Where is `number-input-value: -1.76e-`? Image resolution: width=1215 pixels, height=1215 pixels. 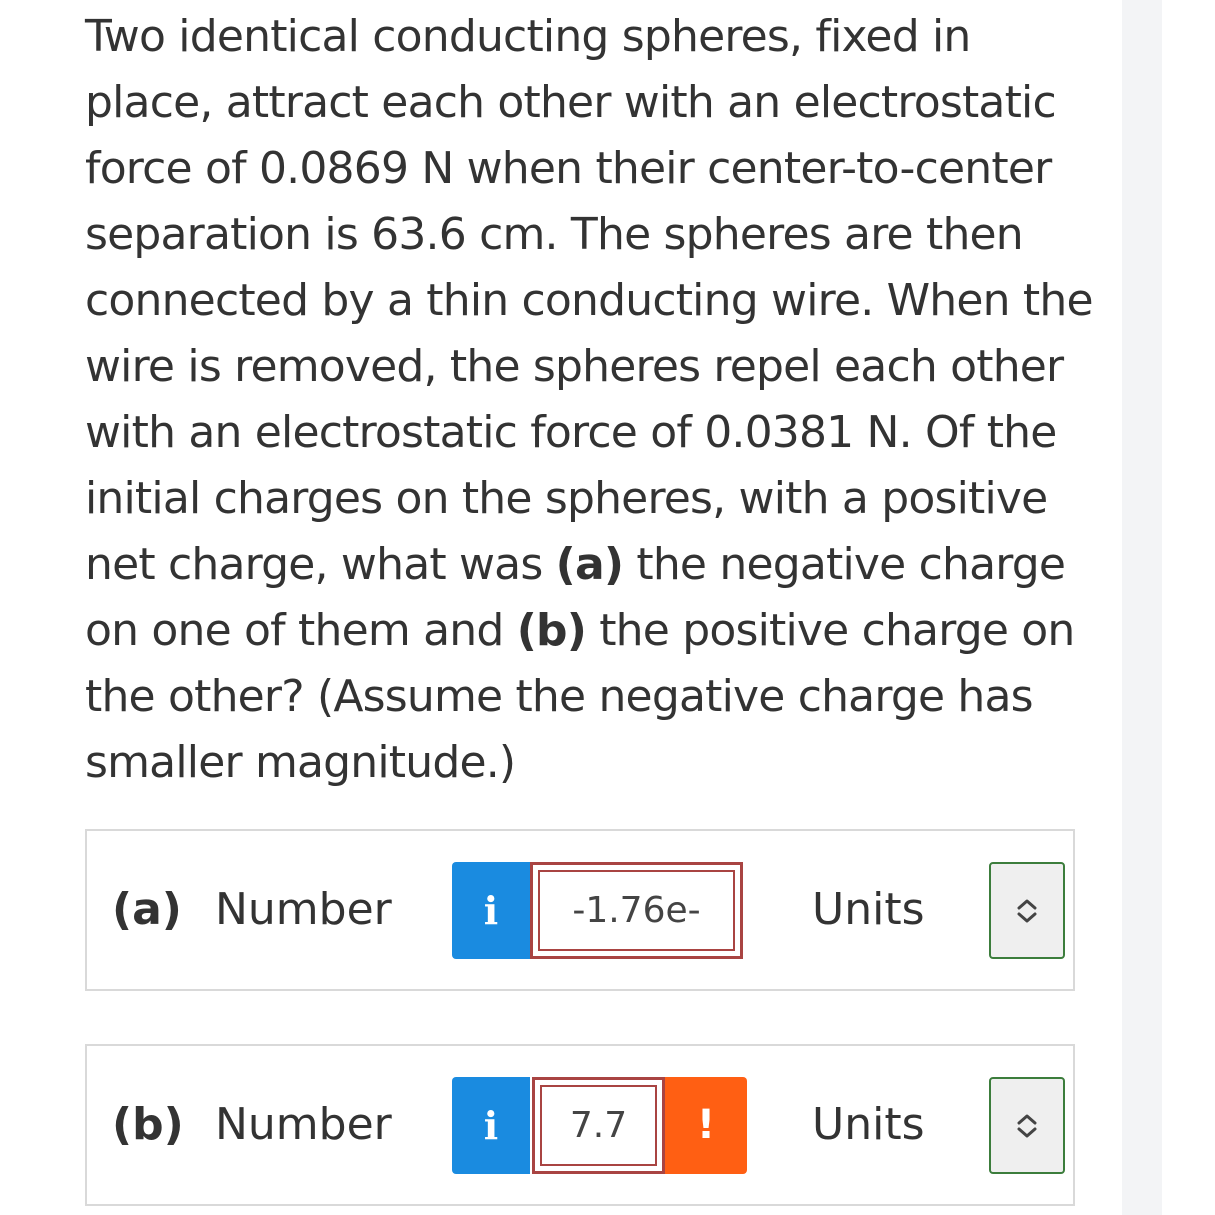 number-input-value: -1.76e- is located at coordinates (636, 910).